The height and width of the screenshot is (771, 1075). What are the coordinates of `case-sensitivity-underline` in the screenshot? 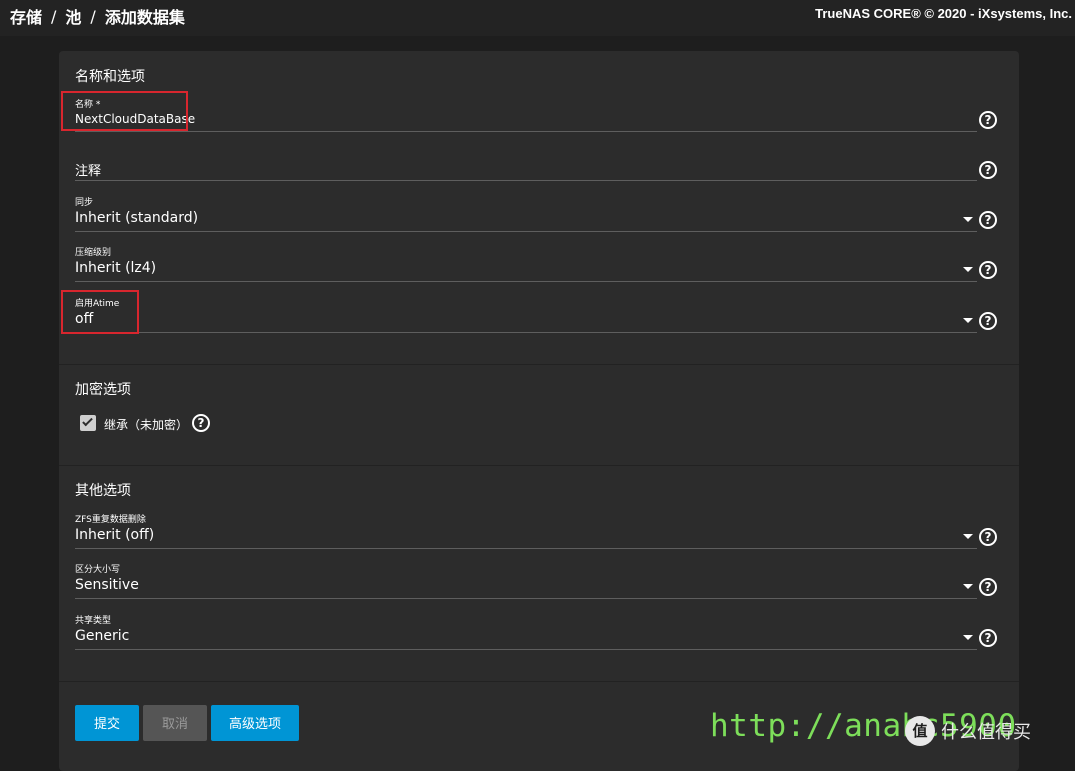 It's located at (526, 598).